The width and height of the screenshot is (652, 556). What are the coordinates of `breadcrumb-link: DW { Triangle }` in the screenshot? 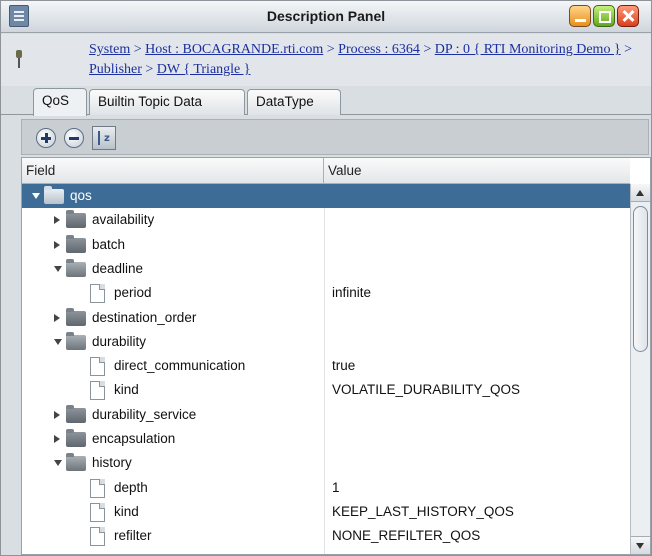 It's located at (204, 69).